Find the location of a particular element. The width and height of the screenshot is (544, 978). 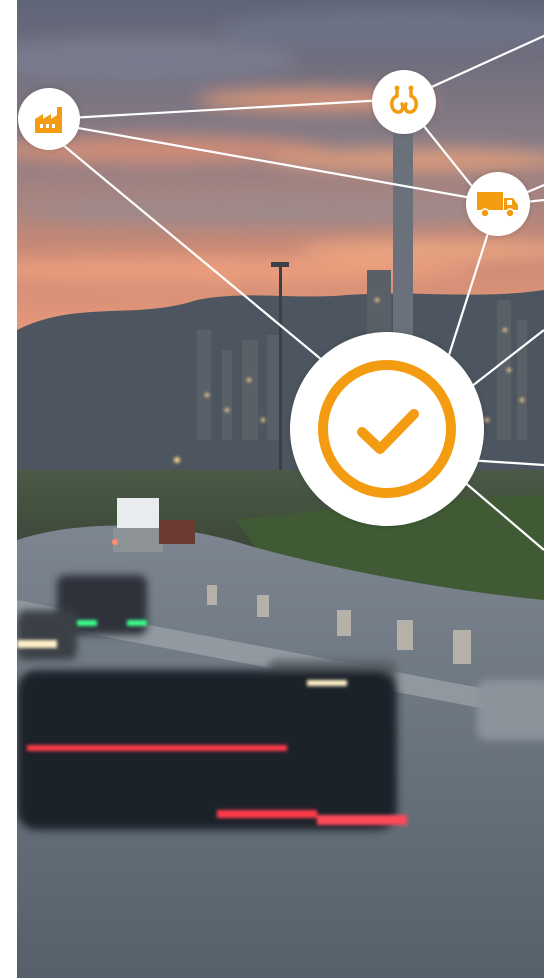

checkmark-node is located at coordinates (387, 429).